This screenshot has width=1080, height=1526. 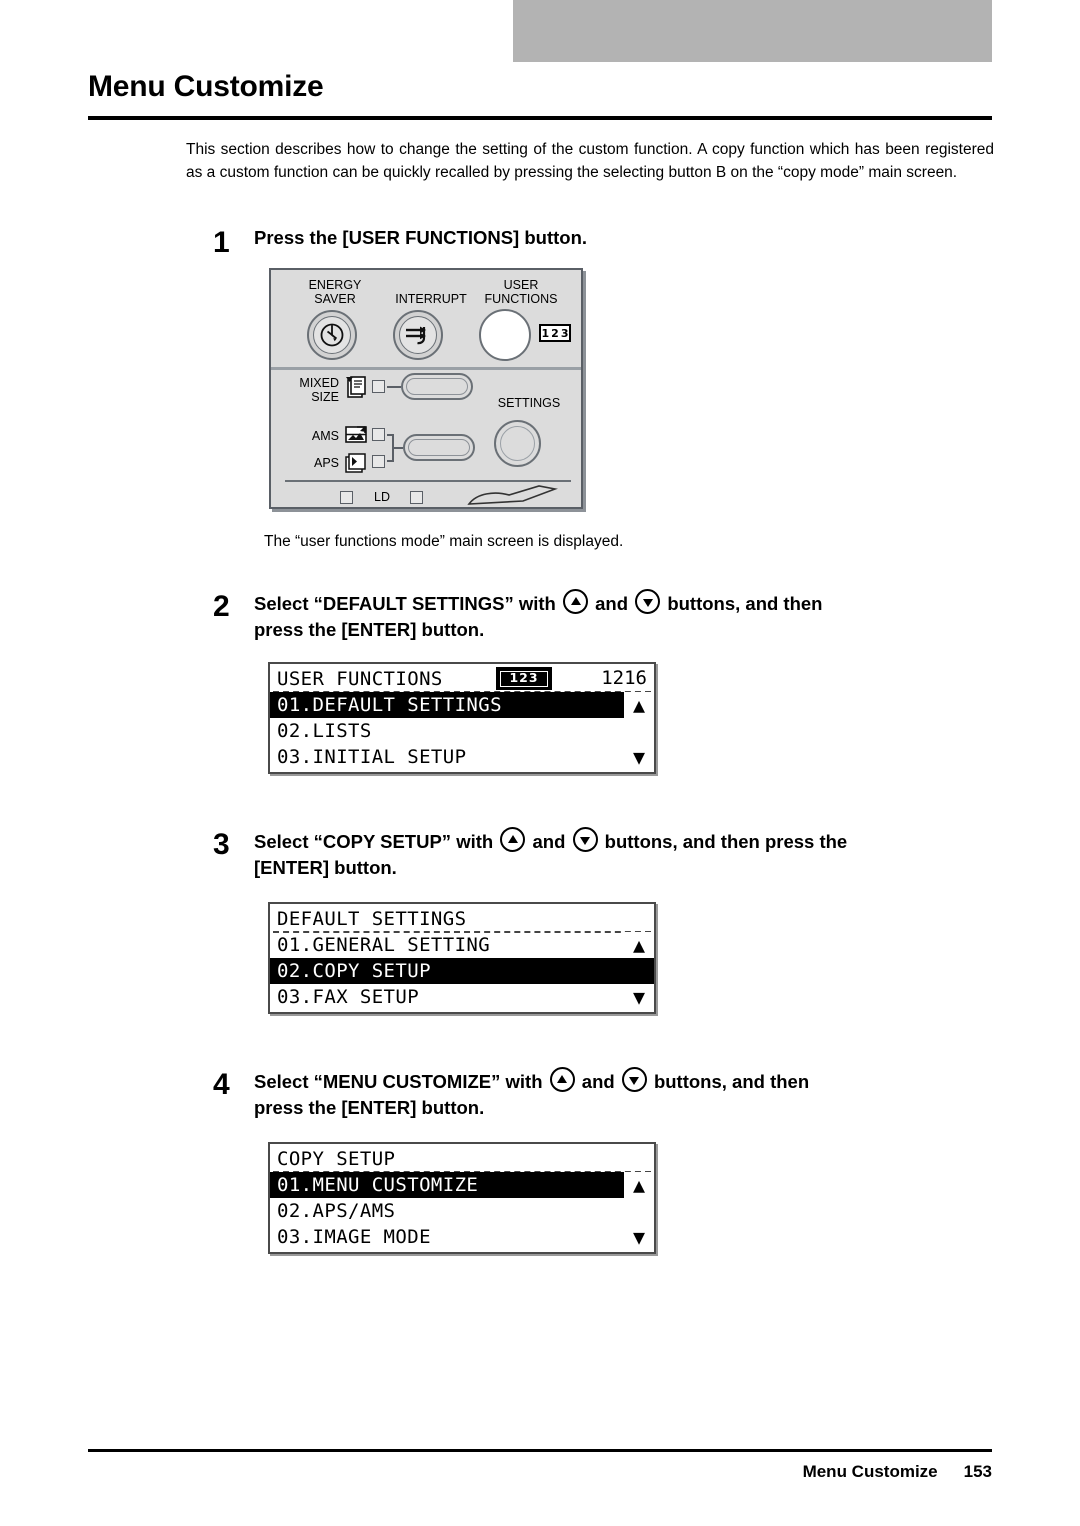 I want to click on panel-divider, so click(x=426, y=368).